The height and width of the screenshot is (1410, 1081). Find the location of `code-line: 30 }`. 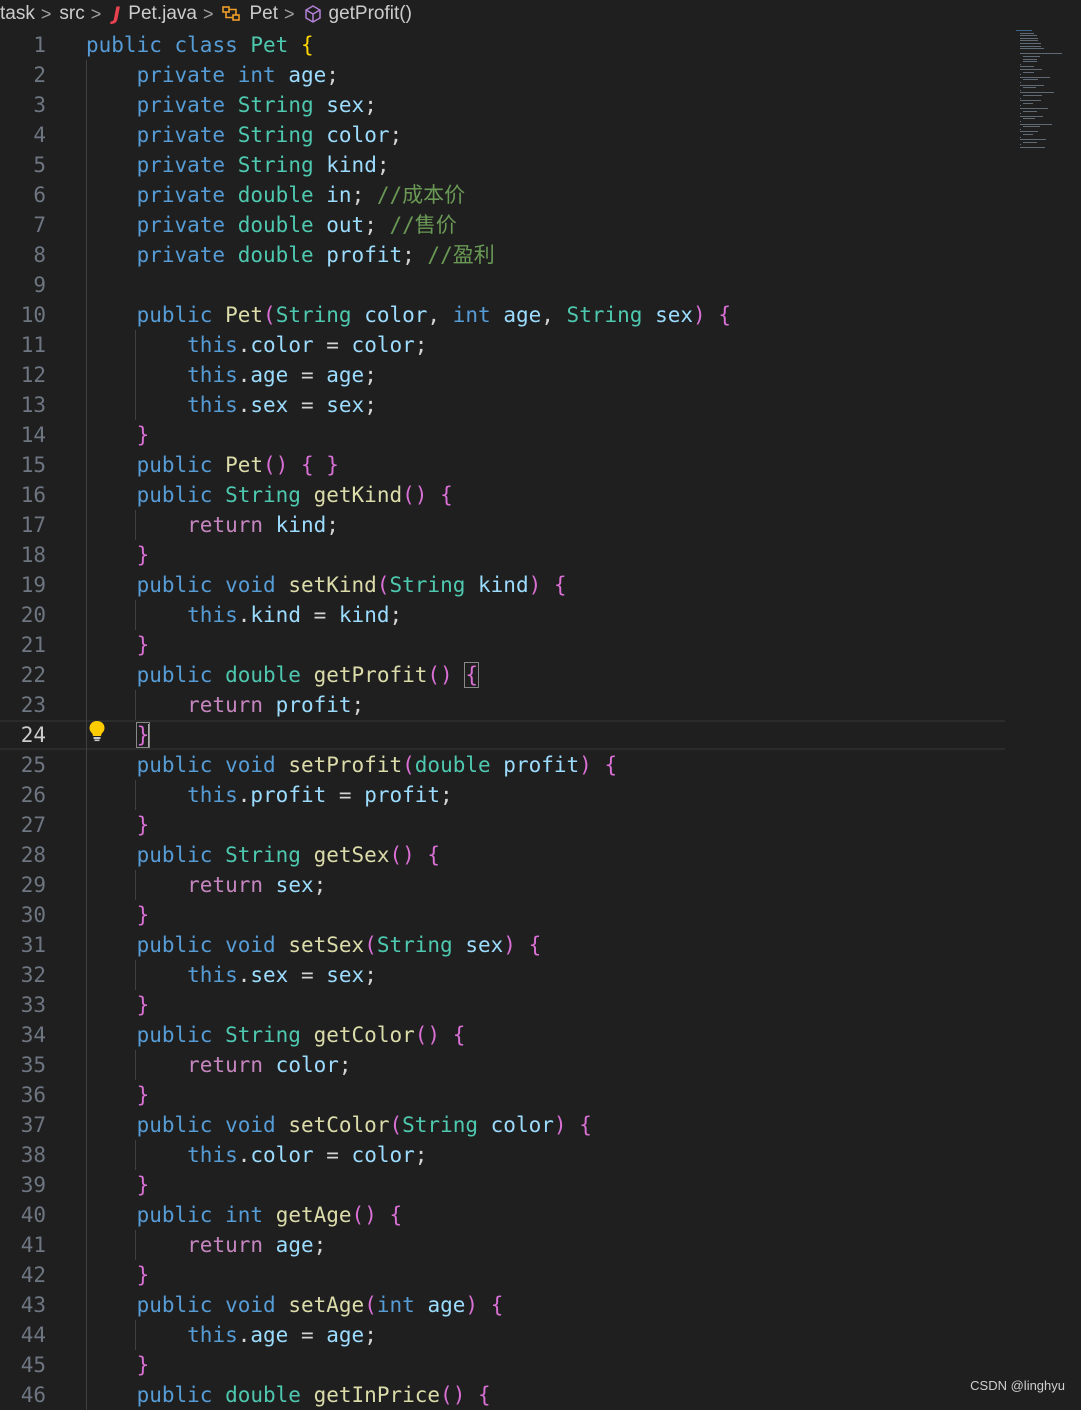

code-line: 30 } is located at coordinates (502, 915).